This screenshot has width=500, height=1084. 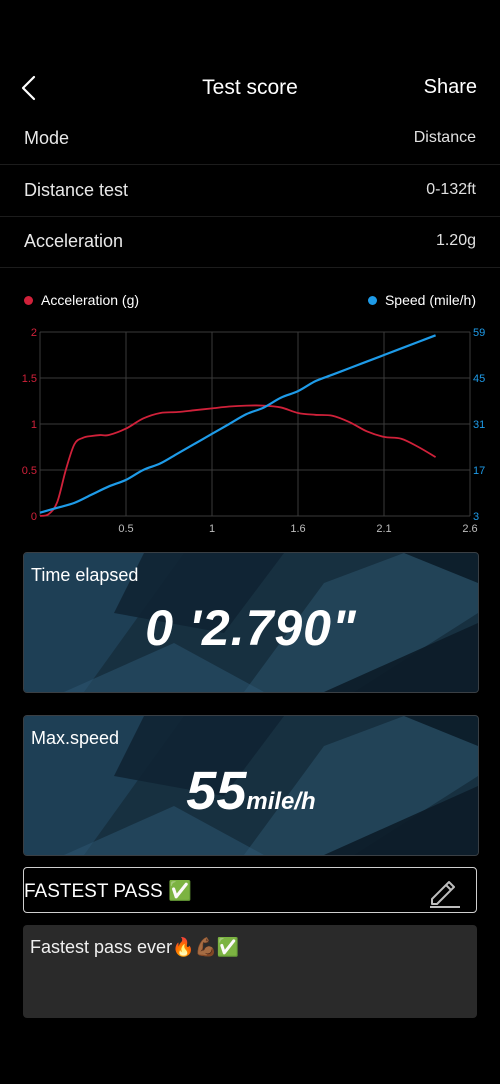 I want to click on y-right-tick-label: 17, so click(x=479, y=471).